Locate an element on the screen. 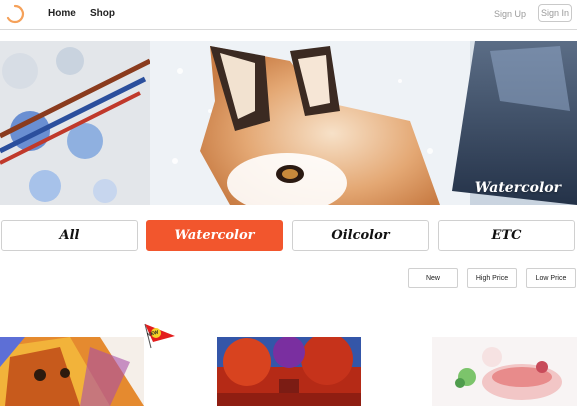 The width and height of the screenshot is (577, 406). sort-high-price-button: High Price is located at coordinates (492, 278).